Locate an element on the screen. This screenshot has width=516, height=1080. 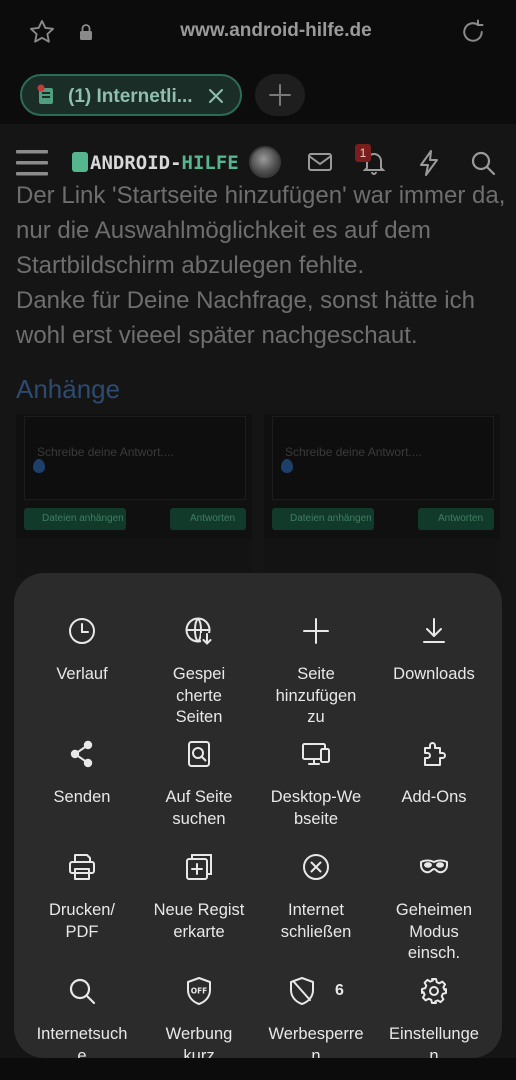
menu-label: Werbung kurz is located at coordinates (199, 1041).